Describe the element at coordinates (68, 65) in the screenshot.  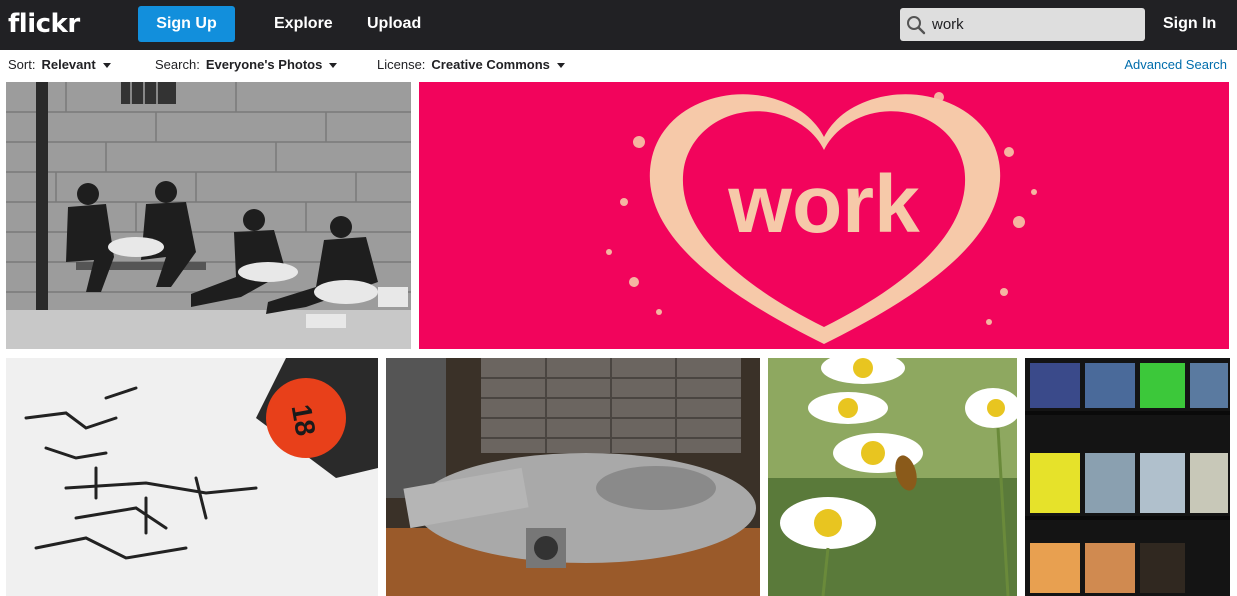
I see `sort-value: Relevant` at that location.